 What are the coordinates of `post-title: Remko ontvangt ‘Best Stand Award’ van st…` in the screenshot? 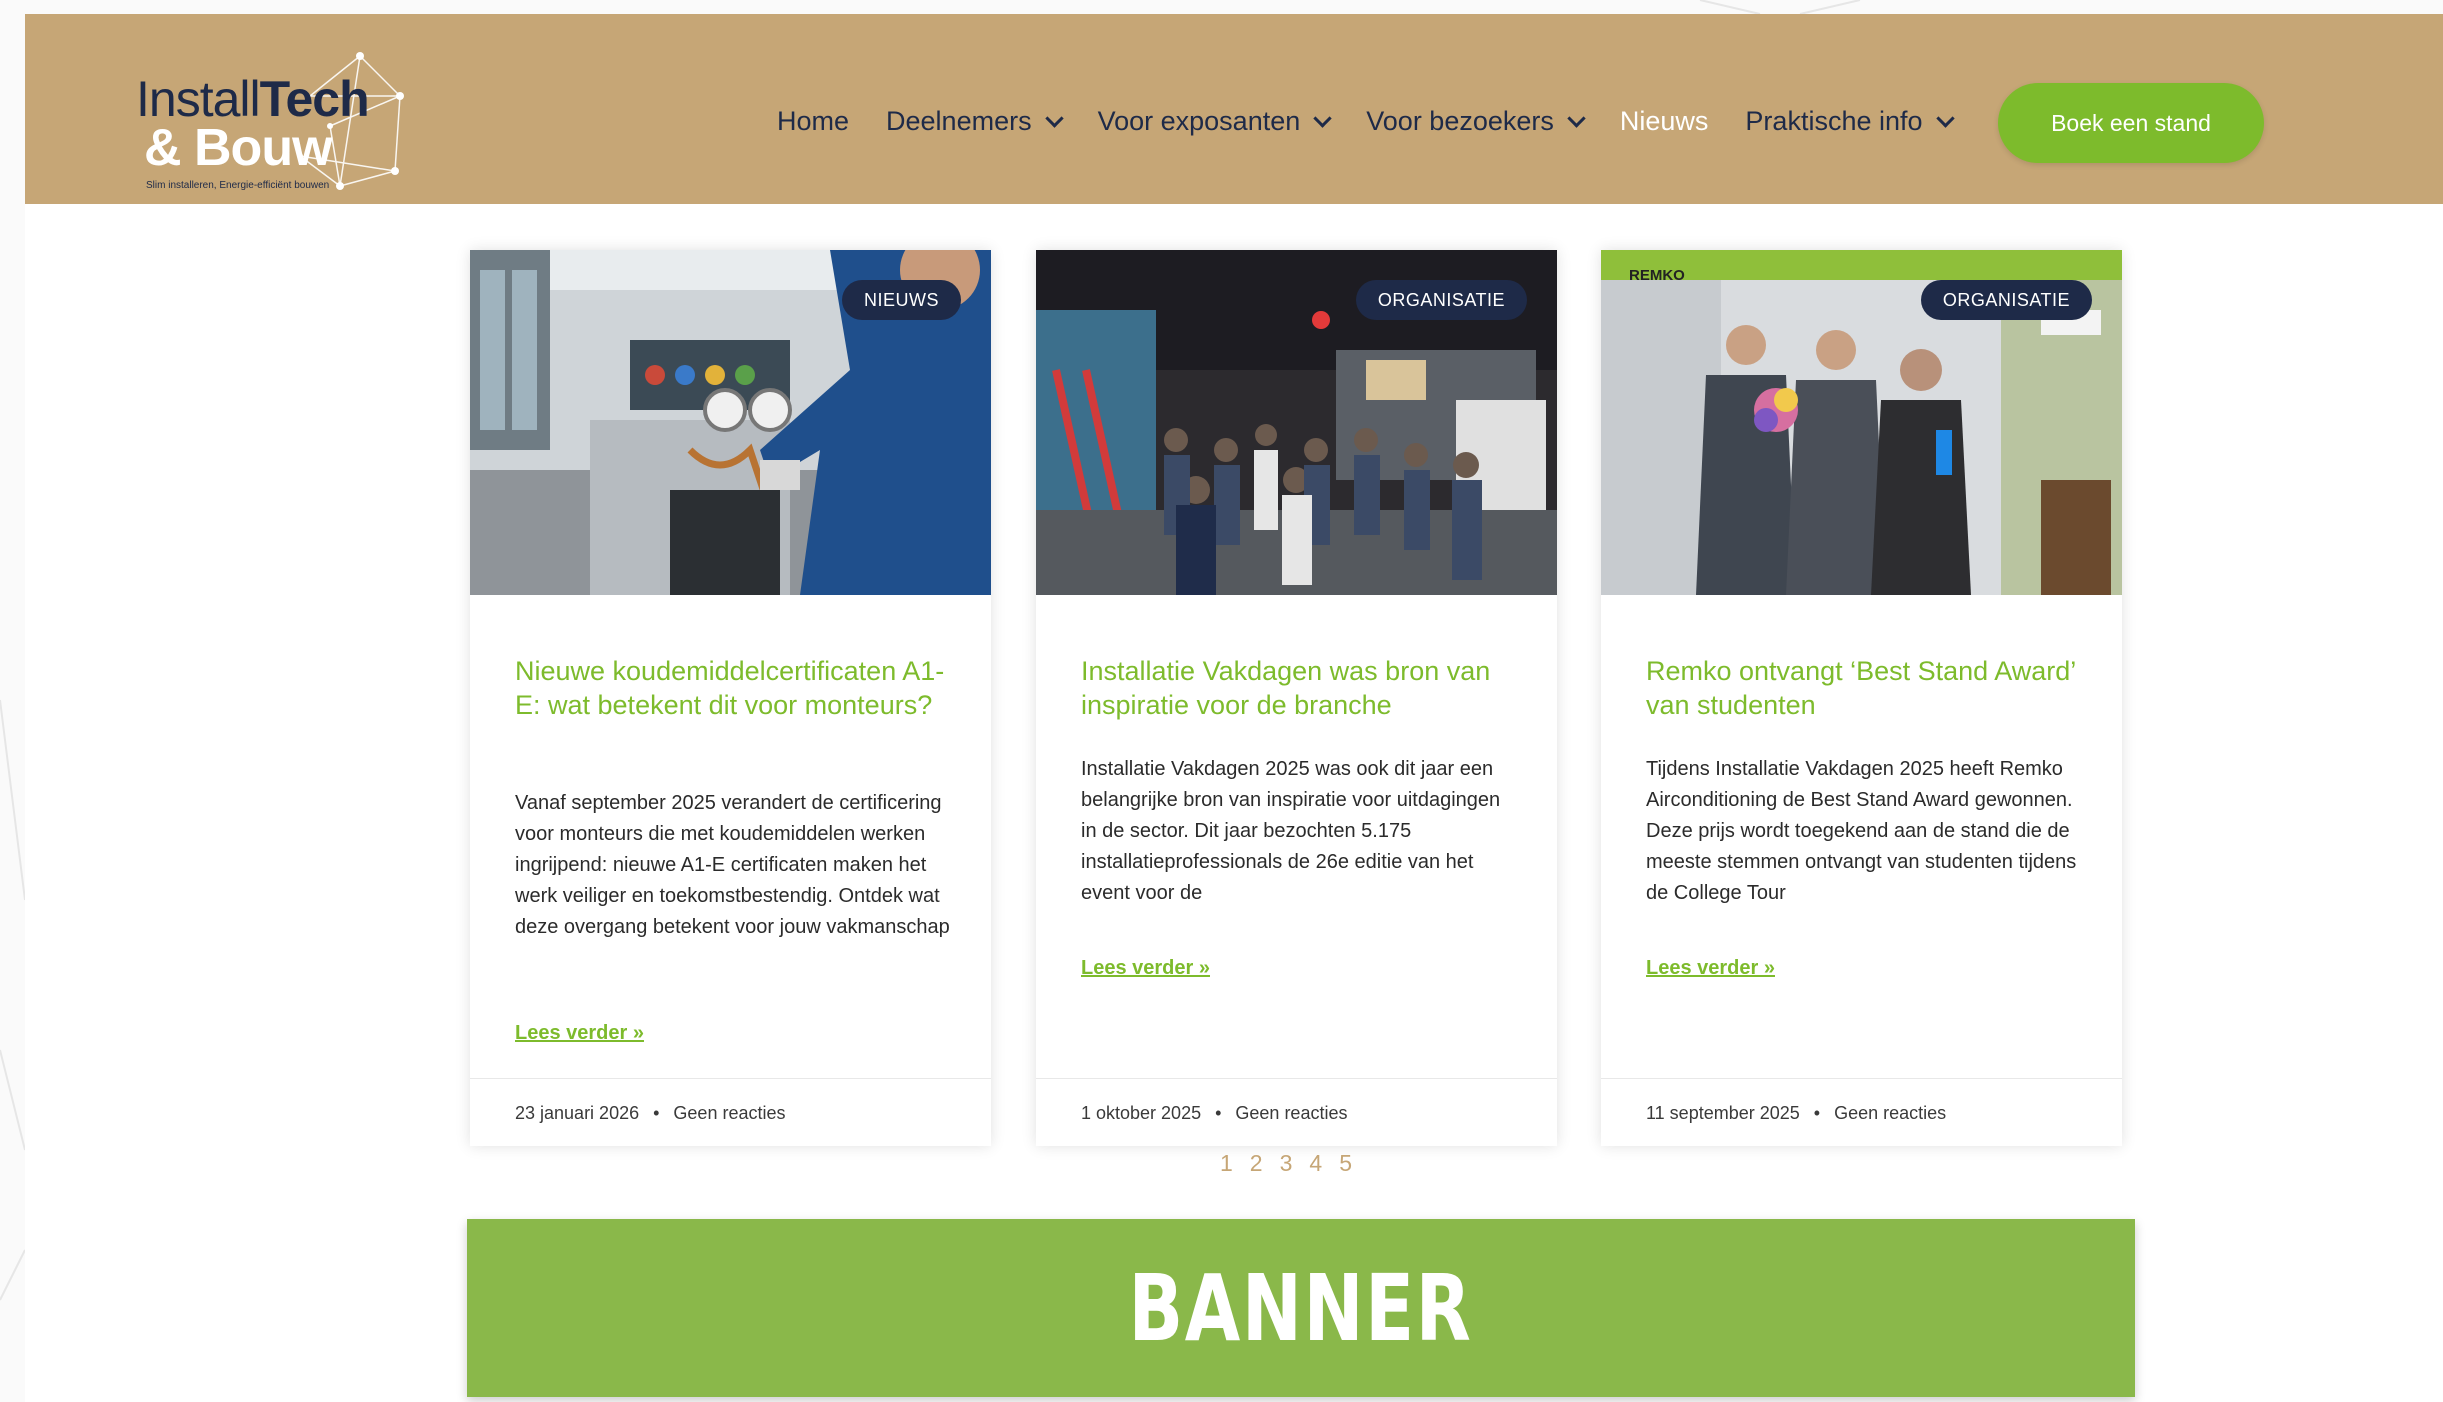 It's located at (1866, 688).